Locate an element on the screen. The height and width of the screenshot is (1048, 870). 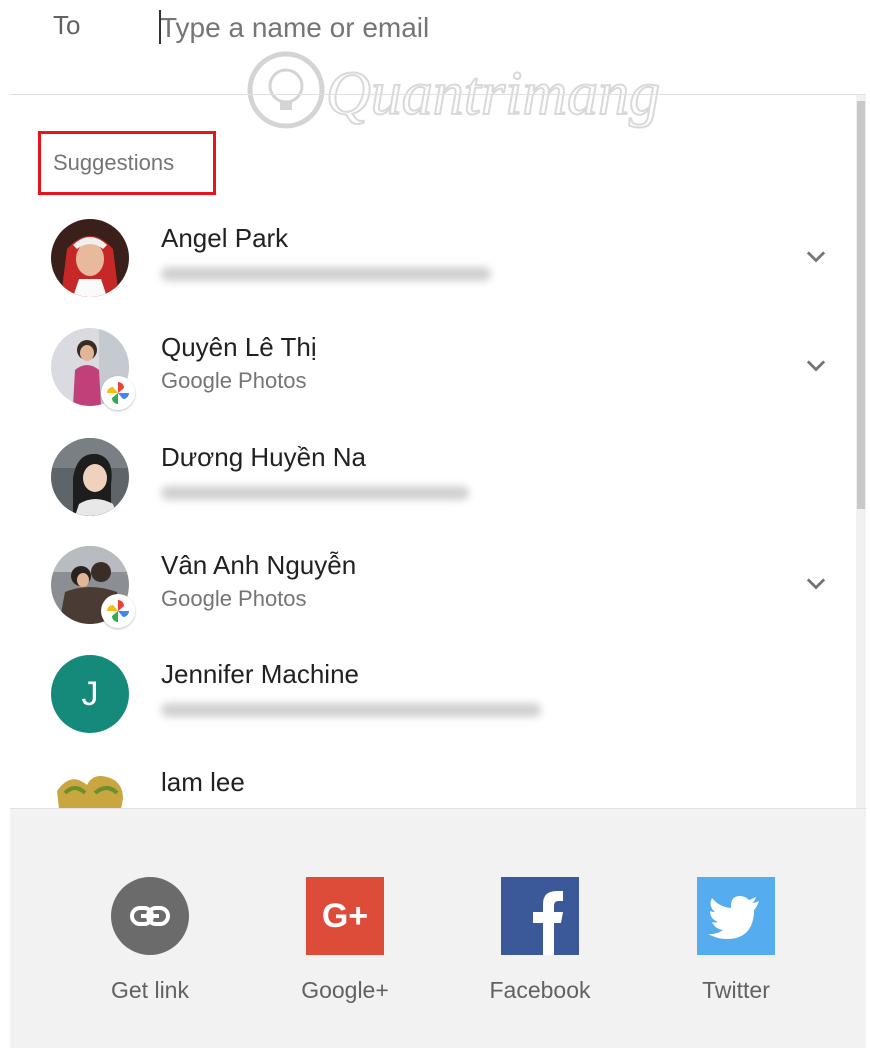
google-plus-button: G+ Google+ is located at coordinates (345, 947).